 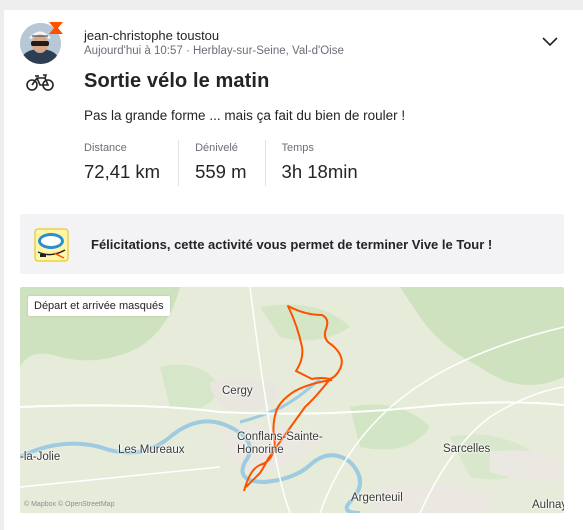 What do you see at coordinates (151, 450) in the screenshot?
I see `map-label: Les Mureaux` at bounding box center [151, 450].